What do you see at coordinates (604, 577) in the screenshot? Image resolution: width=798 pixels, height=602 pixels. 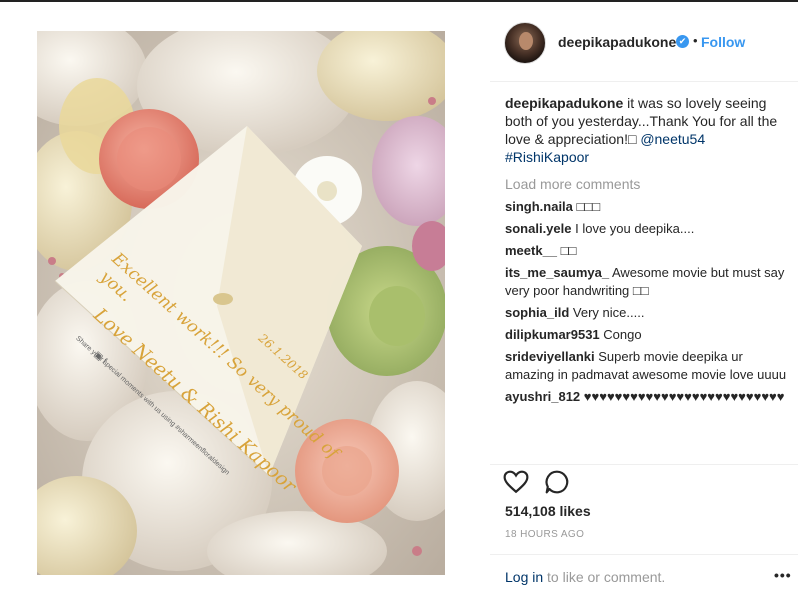 I see `login-prompt-text: to like or comment.` at bounding box center [604, 577].